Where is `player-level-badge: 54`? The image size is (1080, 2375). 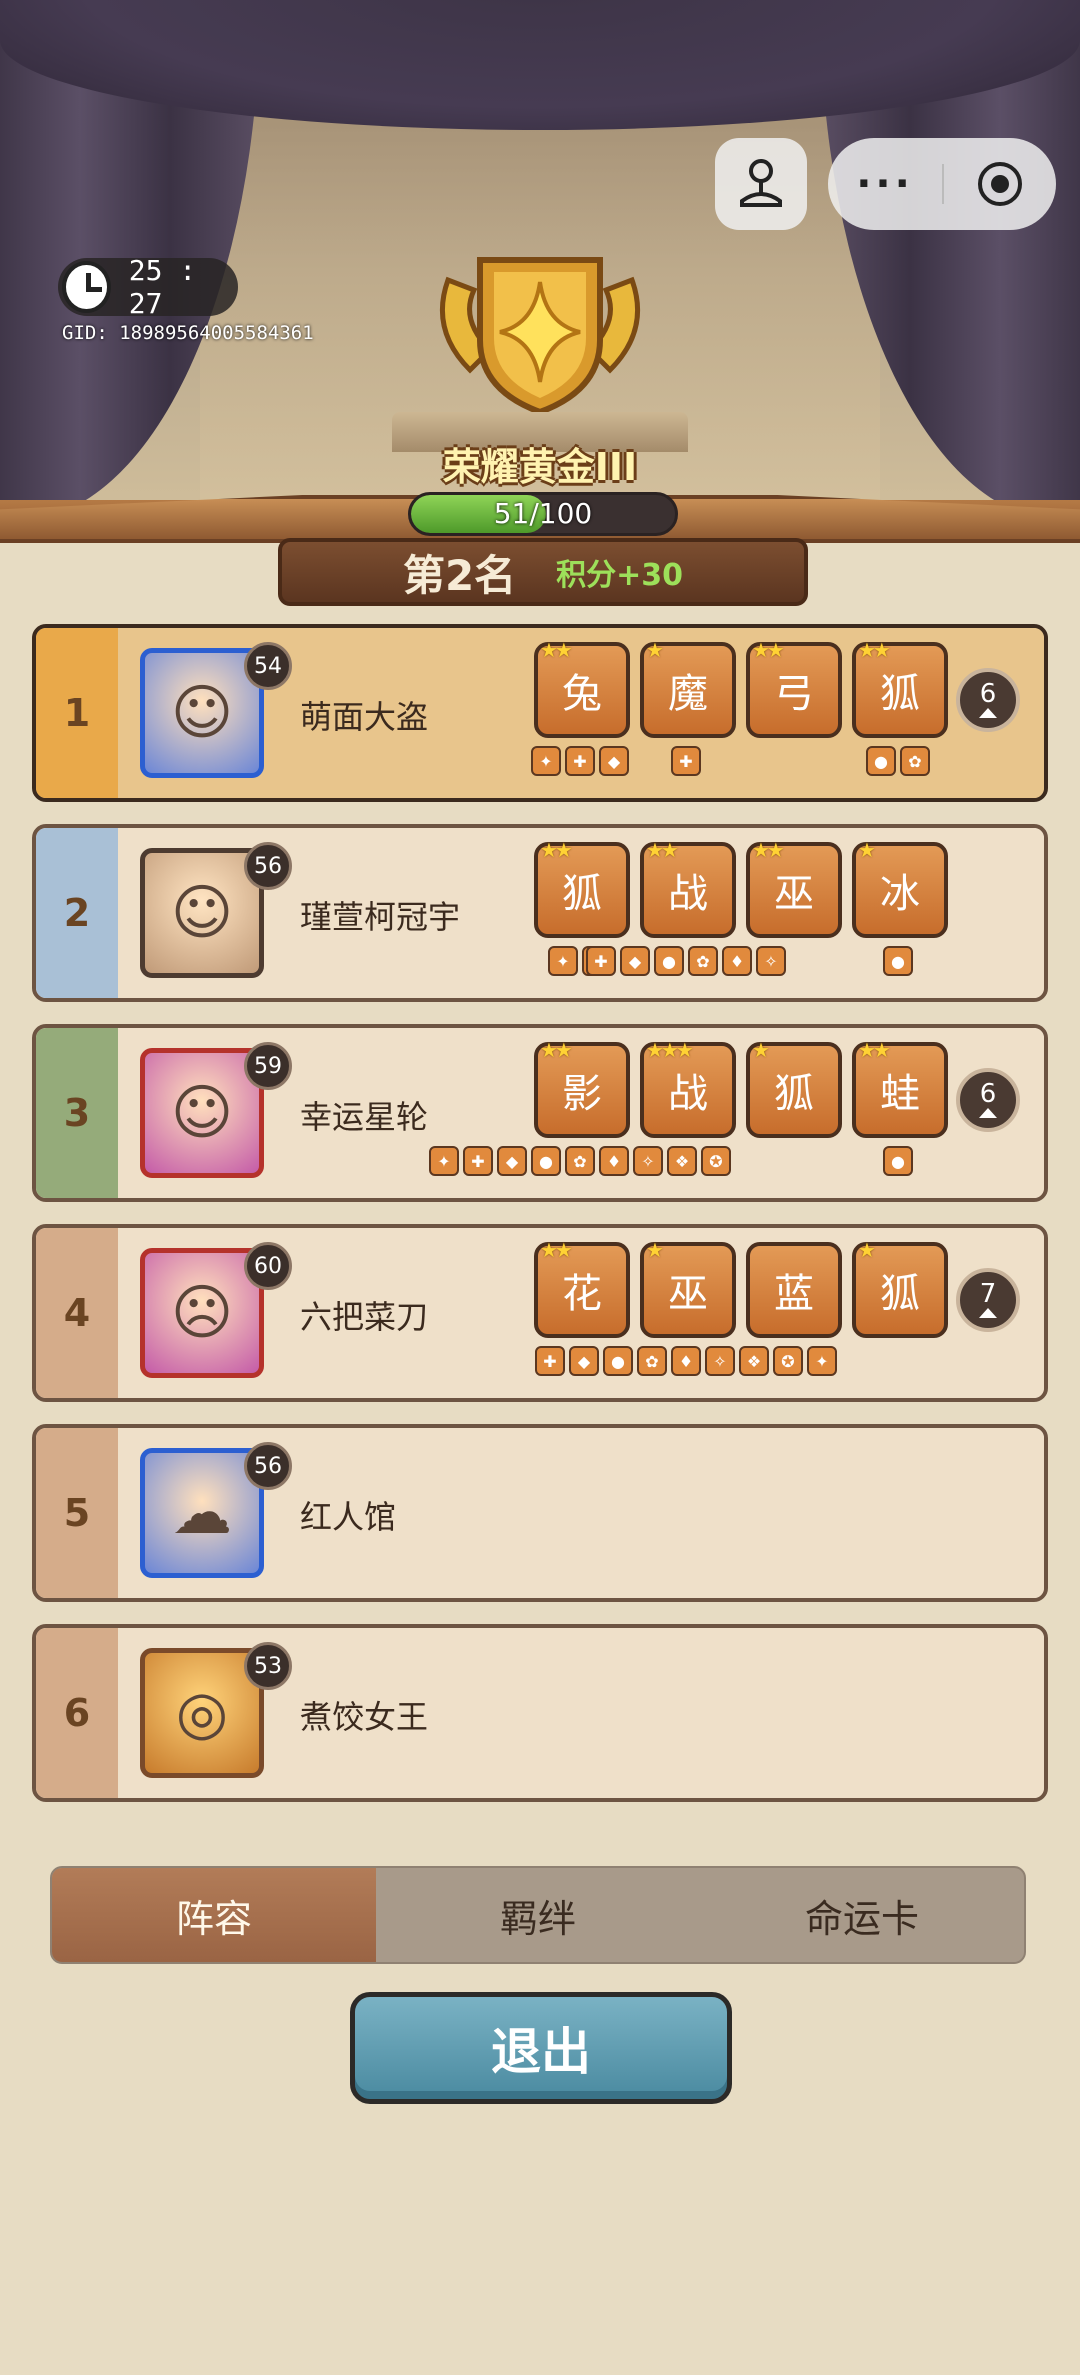
player-level-badge: 54 is located at coordinates (268, 666).